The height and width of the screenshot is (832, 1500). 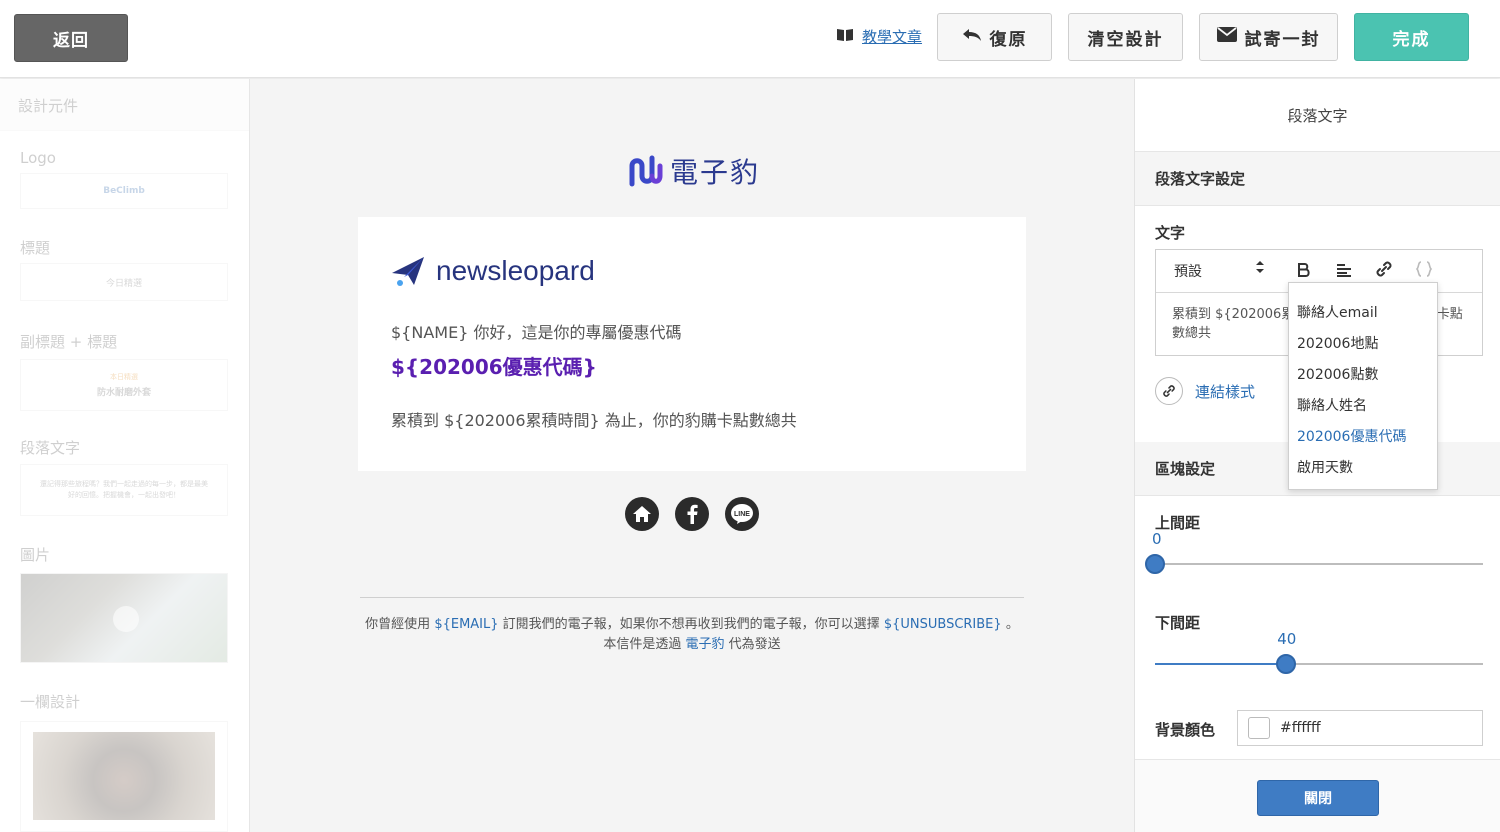 I want to click on palette-paragraph-sample: 還記得那些旅程嗎？我們一起走過的每一步，都是最美好的回憶。把握機會，一起出發吧！, so click(x=124, y=489).